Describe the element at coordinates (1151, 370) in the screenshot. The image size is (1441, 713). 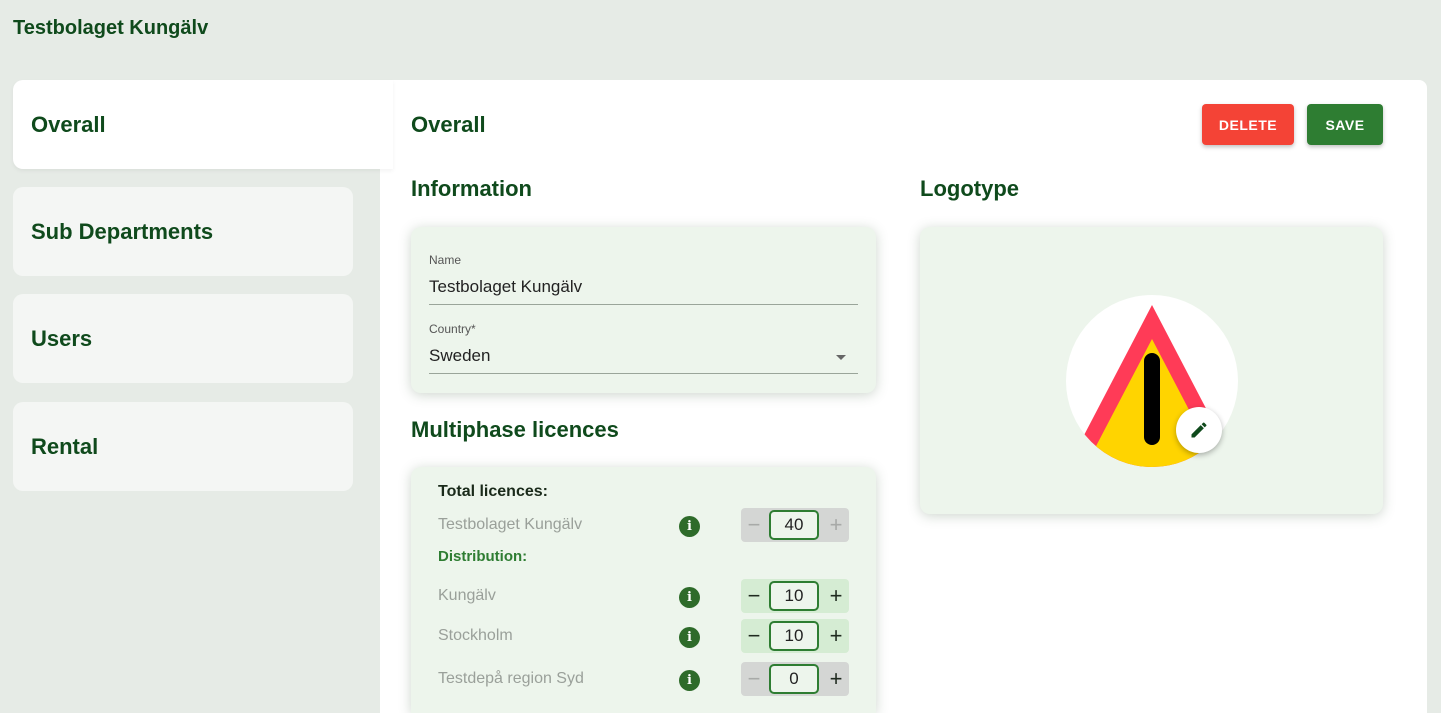
I see `logotype-card` at that location.